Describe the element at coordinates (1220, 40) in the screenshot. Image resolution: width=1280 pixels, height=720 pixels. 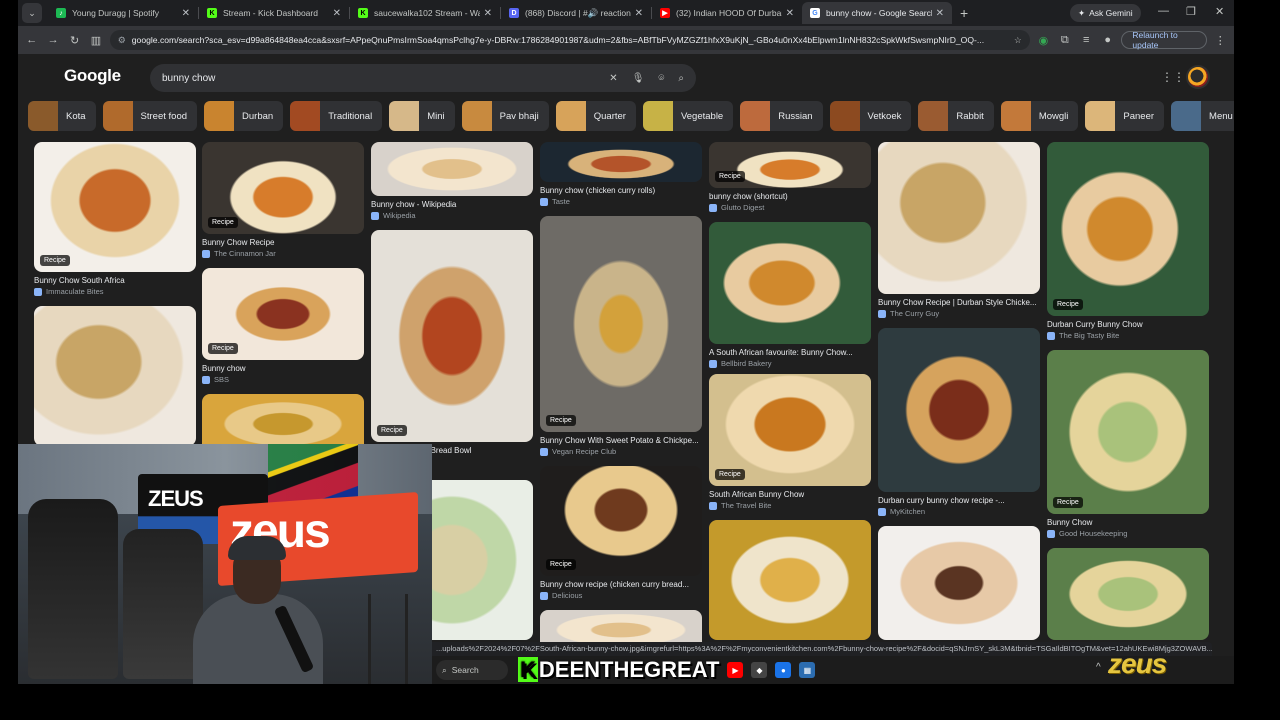
I see `more-menu-icon: ⋮` at that location.